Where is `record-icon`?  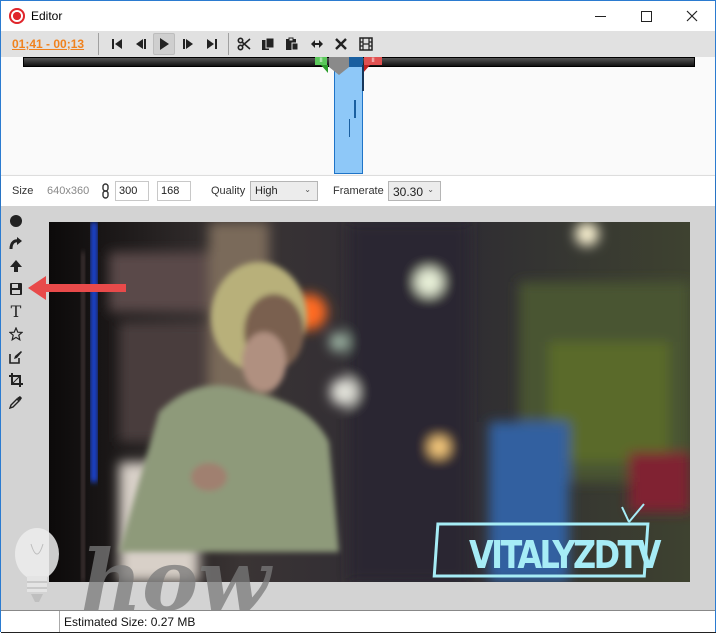 record-icon is located at coordinates (17, 16).